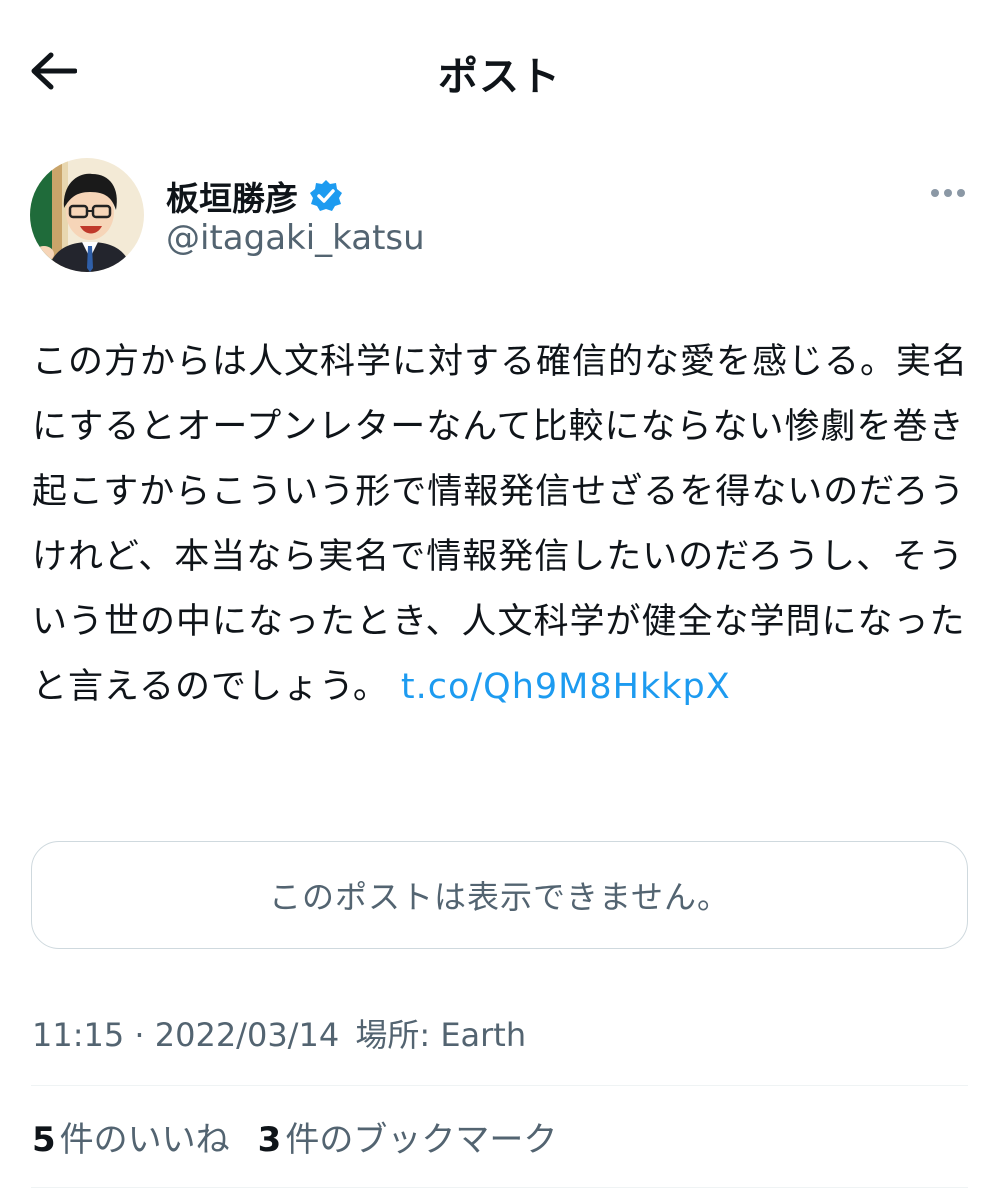 The image size is (999, 1200). What do you see at coordinates (269, 1140) in the screenshot?
I see `bookmarks-count: 3` at bounding box center [269, 1140].